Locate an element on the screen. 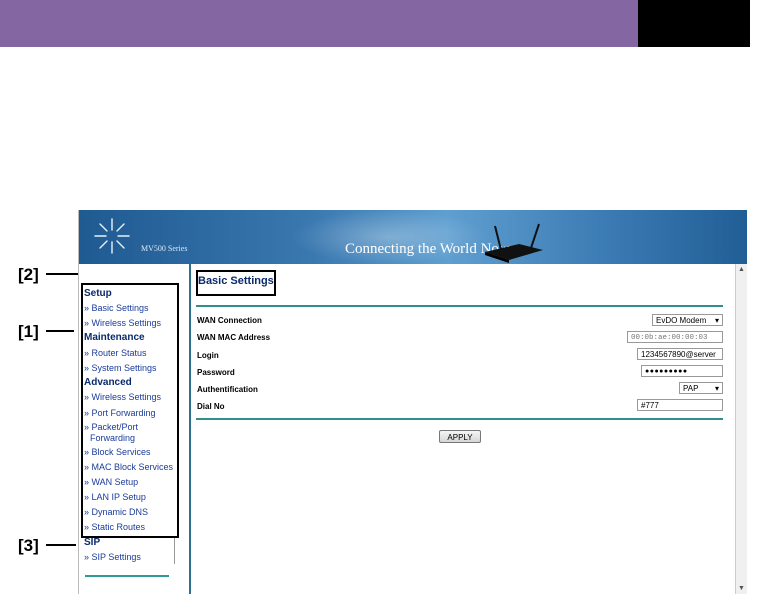  apply-button: APPLY is located at coordinates (460, 436).